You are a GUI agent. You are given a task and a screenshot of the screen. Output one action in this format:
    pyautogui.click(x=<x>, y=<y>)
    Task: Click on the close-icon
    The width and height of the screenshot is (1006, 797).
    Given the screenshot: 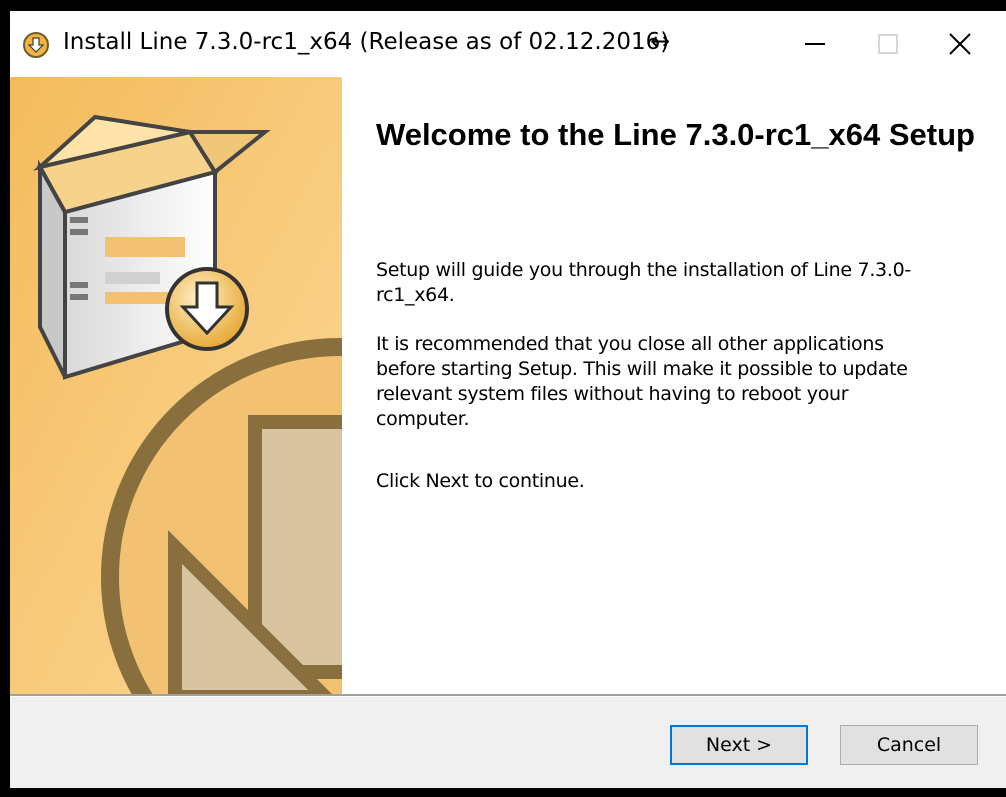 What is the action you would take?
    pyautogui.click(x=960, y=44)
    